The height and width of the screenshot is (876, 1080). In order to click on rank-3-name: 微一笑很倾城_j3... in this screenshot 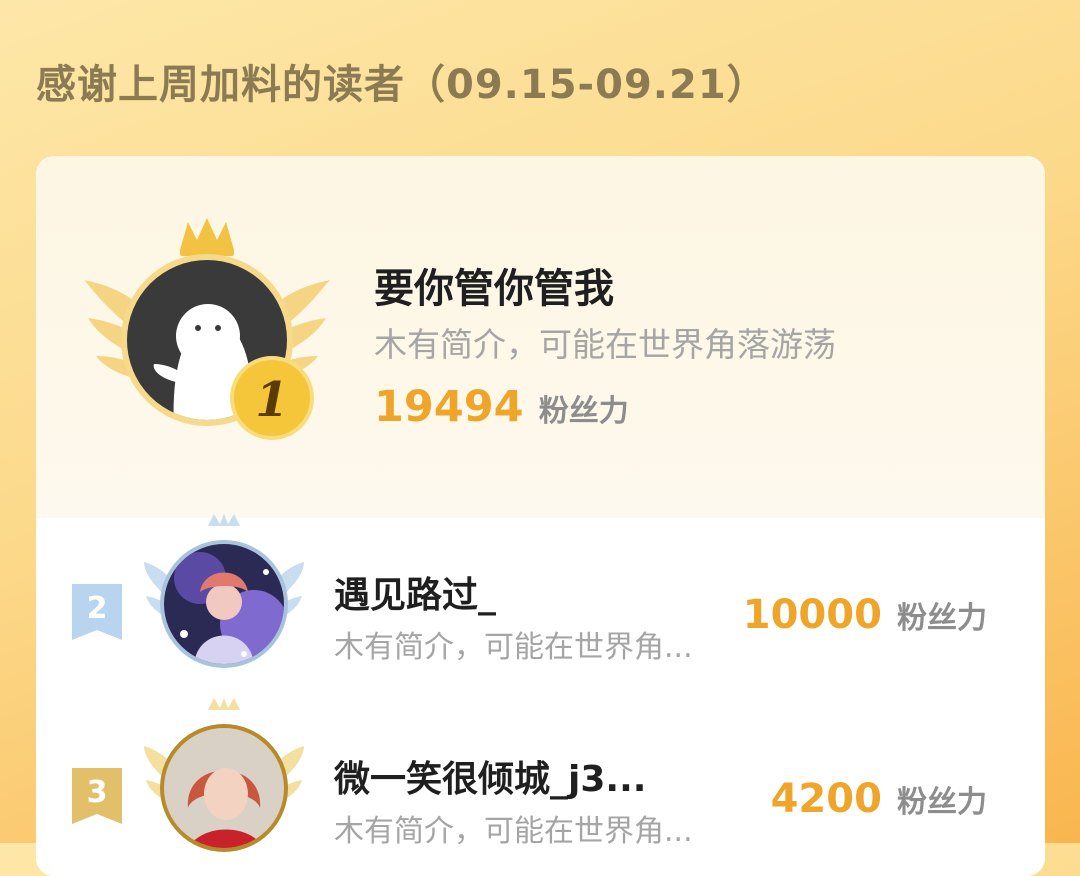, I will do `click(490, 776)`.